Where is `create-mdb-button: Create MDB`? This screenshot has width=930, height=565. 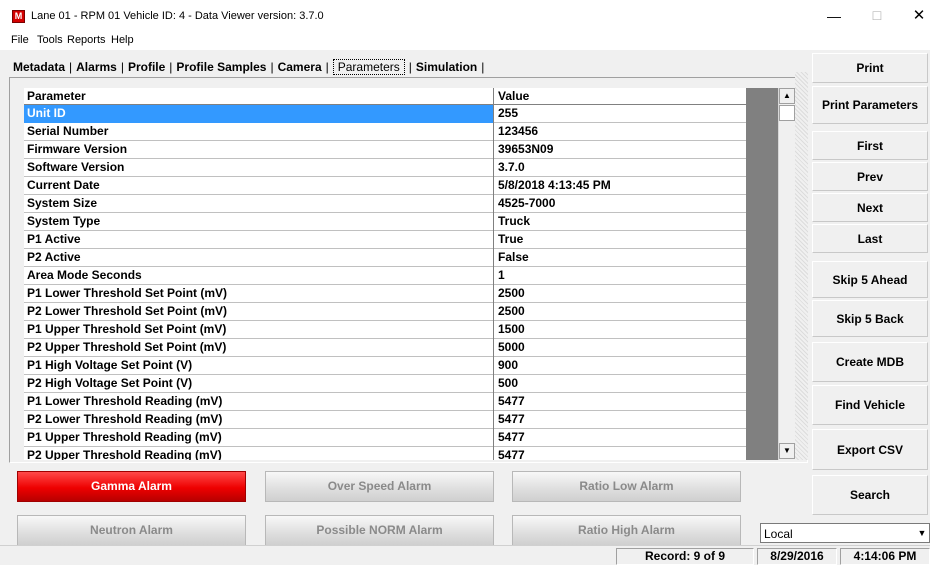 create-mdb-button: Create MDB is located at coordinates (870, 362).